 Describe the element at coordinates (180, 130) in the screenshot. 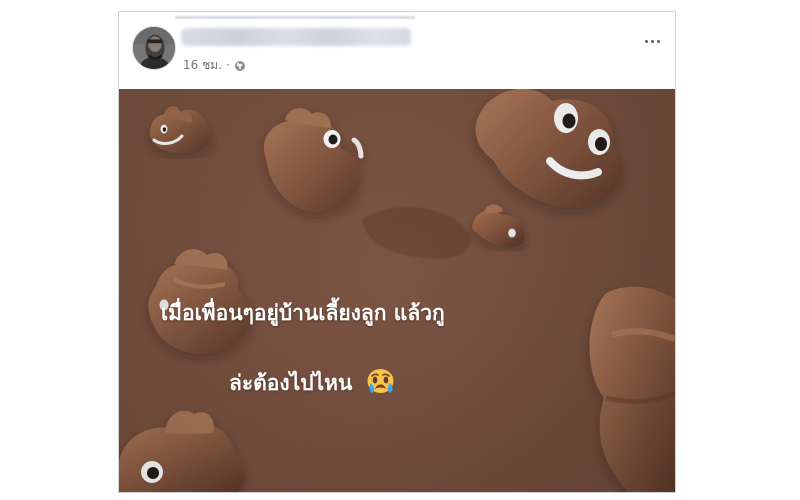

I see `poop-icon-upper-left` at that location.